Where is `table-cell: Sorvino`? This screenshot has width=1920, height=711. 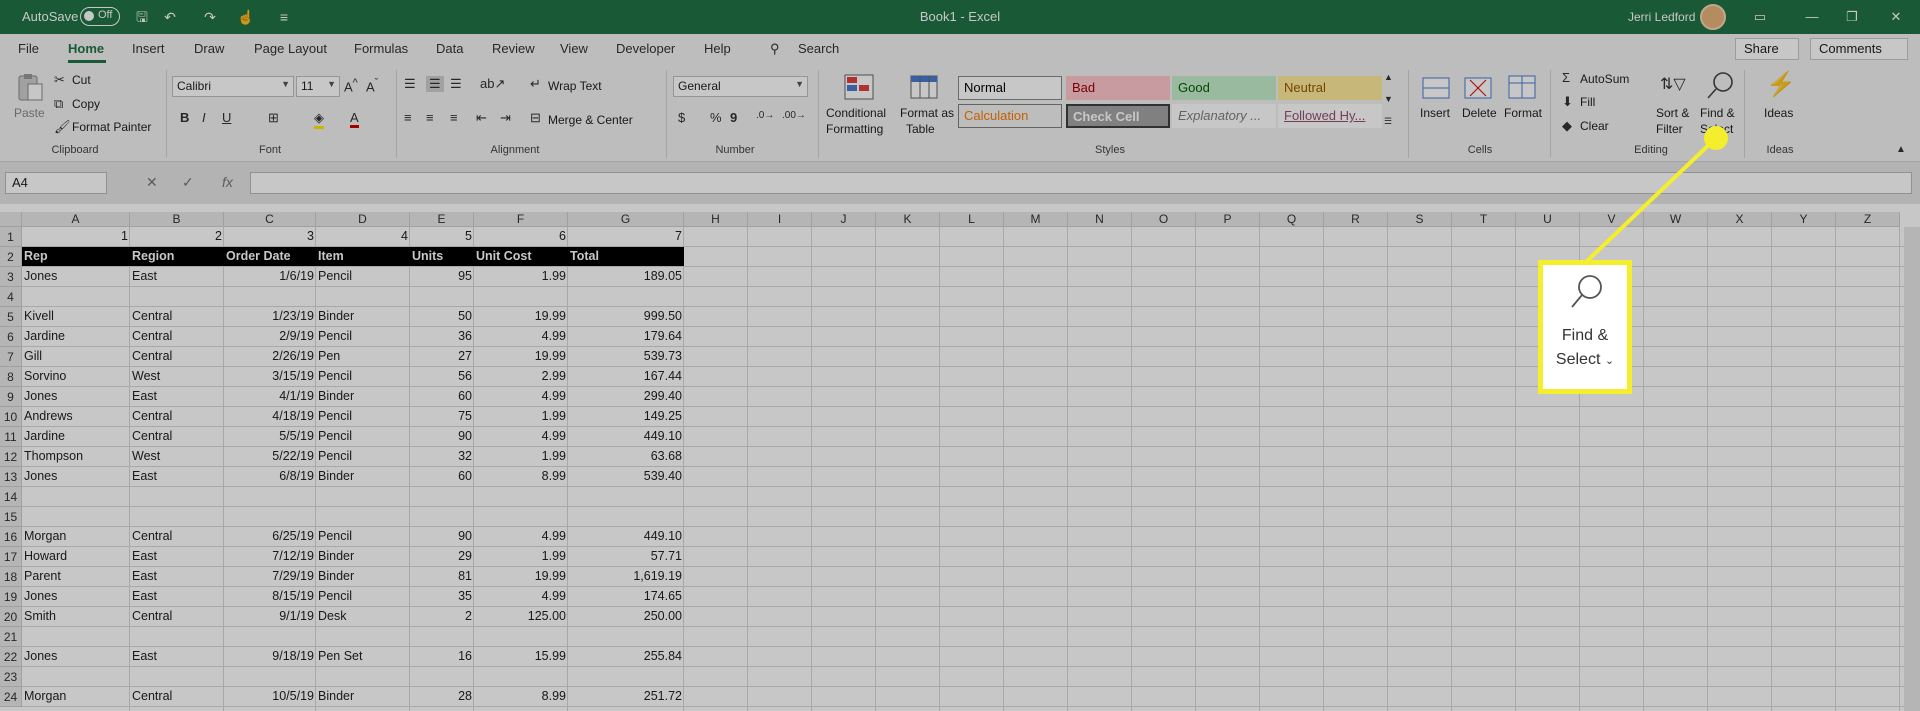 table-cell: Sorvino is located at coordinates (76, 376).